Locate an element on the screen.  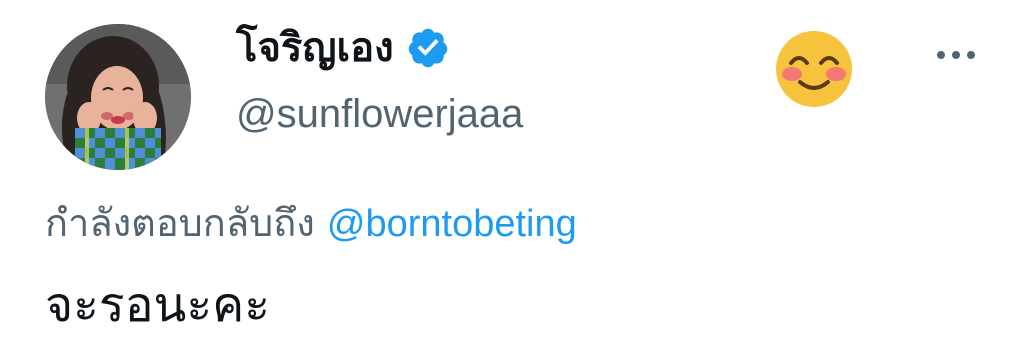
reply-mention-link: @borntobeting is located at coordinates (452, 224).